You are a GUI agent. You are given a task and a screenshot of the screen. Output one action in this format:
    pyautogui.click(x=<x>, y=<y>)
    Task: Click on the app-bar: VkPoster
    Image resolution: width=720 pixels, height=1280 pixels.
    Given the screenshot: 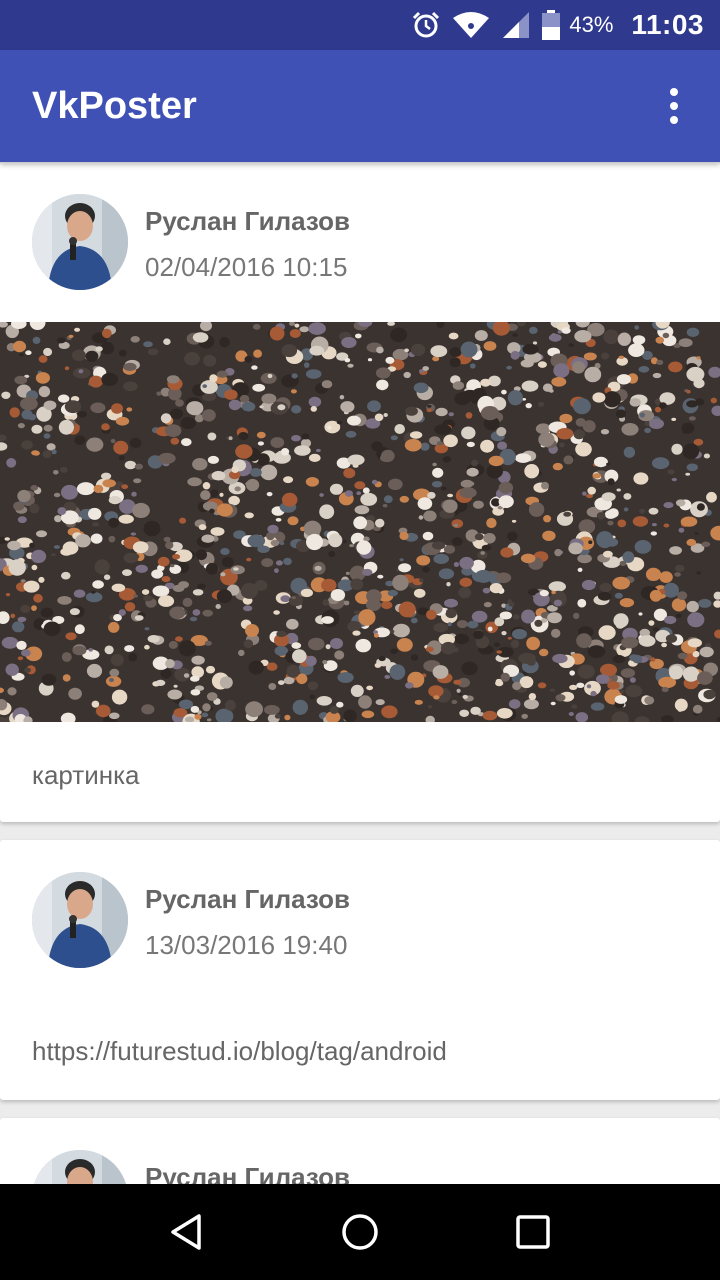 What is the action you would take?
    pyautogui.click(x=360, y=106)
    